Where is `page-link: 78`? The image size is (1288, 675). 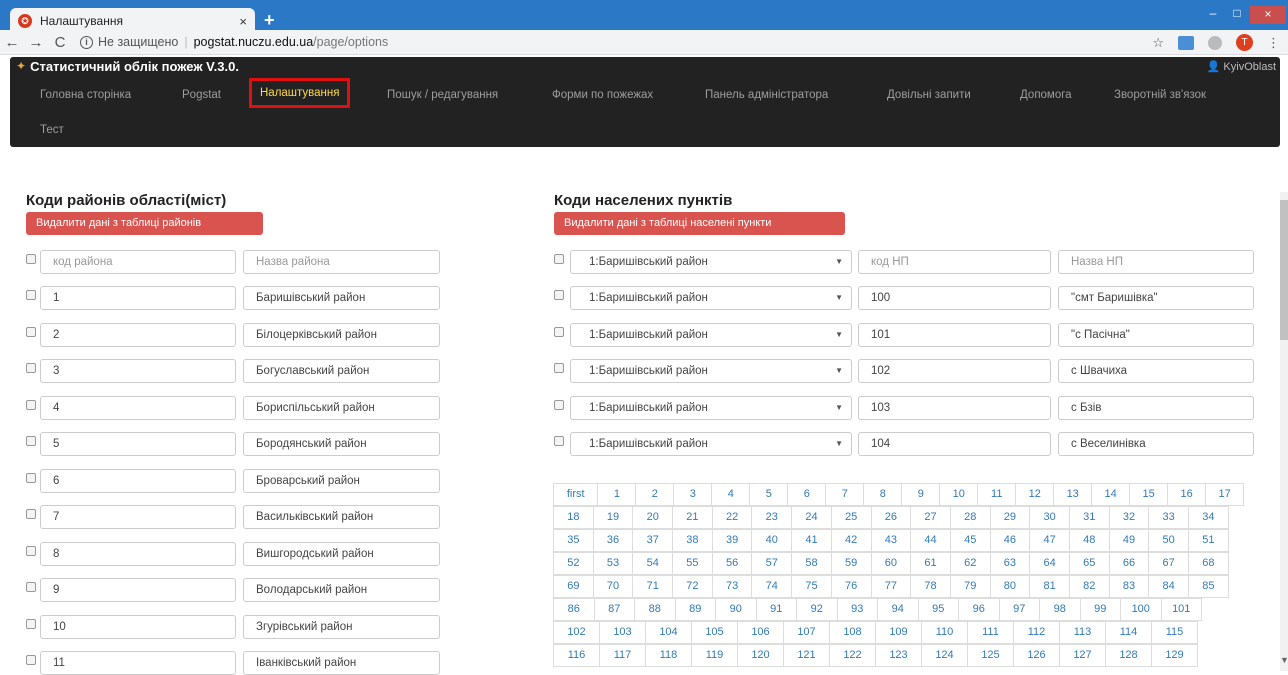 page-link: 78 is located at coordinates (930, 586).